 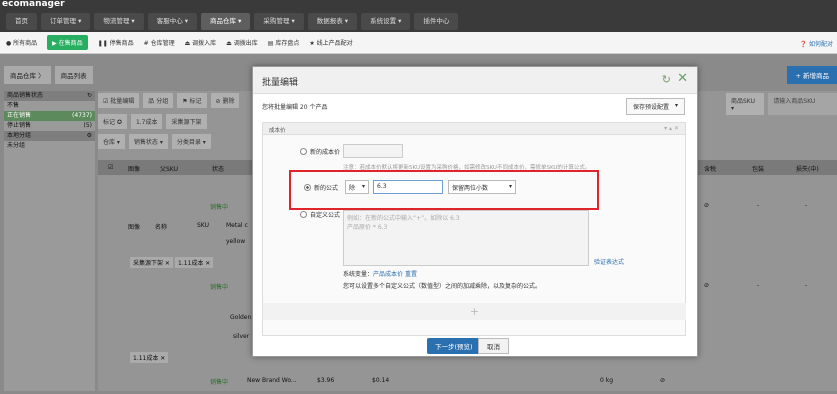 What do you see at coordinates (277, 131) in the screenshot?
I see `panel-title: 成本价` at bounding box center [277, 131].